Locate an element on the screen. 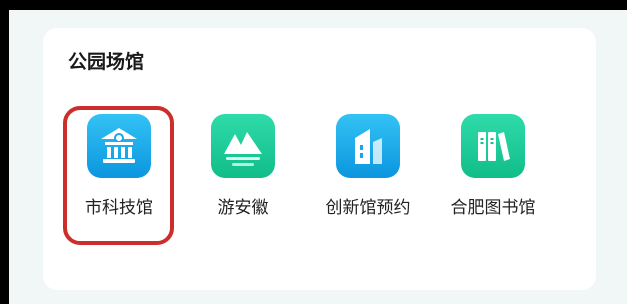 Image resolution: width=627 pixels, height=304 pixels. tile-visit-anhui: 游安徽 is located at coordinates (243, 169).